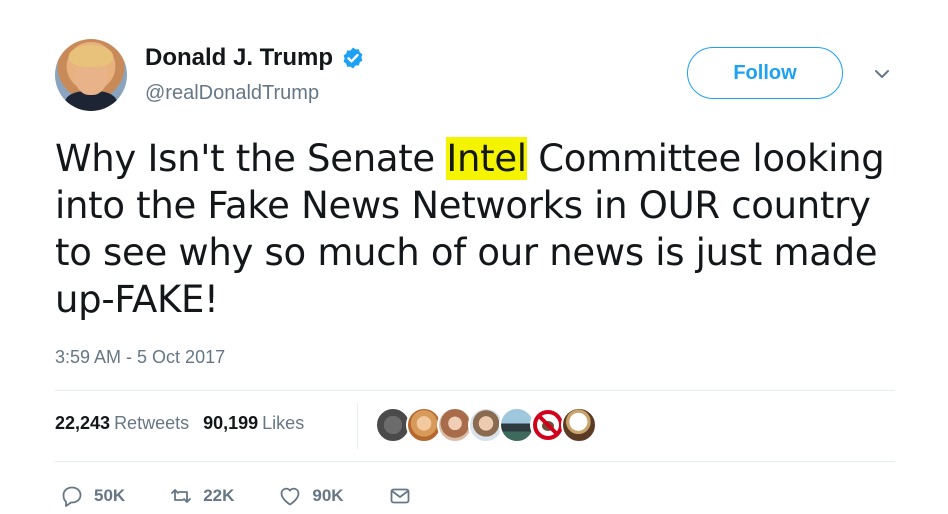 The width and height of the screenshot is (948, 514). Describe the element at coordinates (219, 495) in the screenshot. I see `retweet-count: 22K` at that location.